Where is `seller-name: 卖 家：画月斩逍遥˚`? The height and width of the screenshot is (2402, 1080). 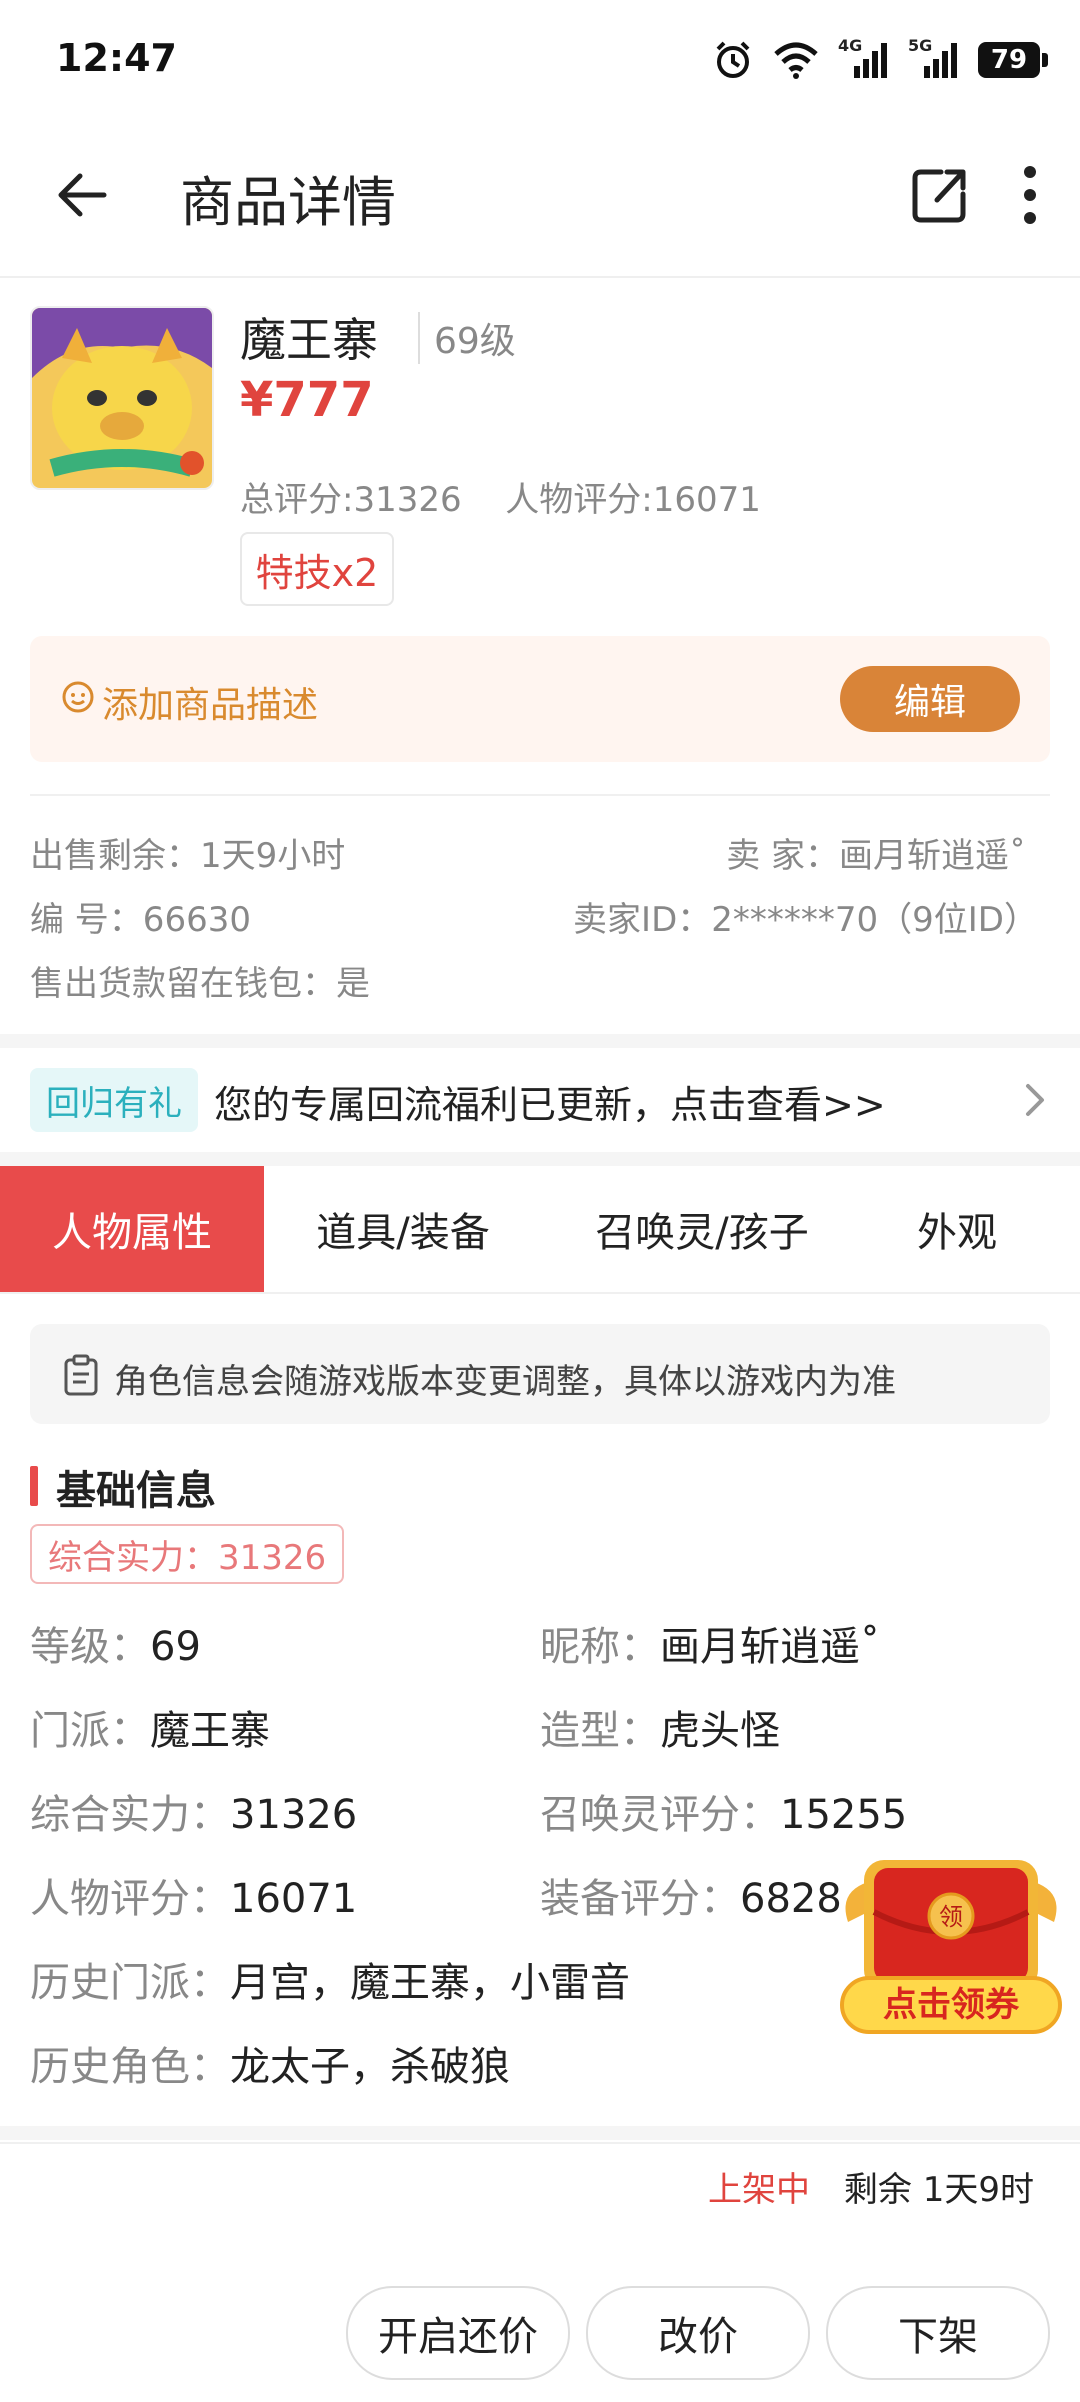 seller-name: 卖 家：画月斩逍遥˚ is located at coordinates (876, 856).